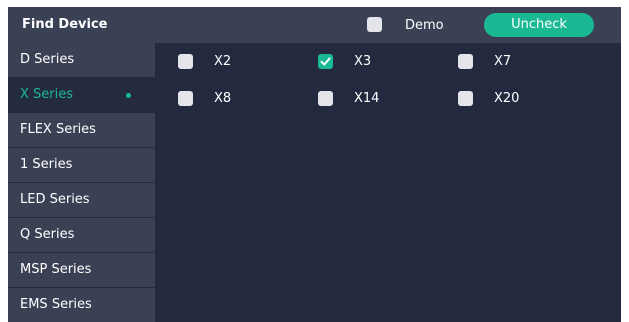 This screenshot has width=629, height=322. Describe the element at coordinates (374, 24) in the screenshot. I see `demo-checkbox-box` at that location.